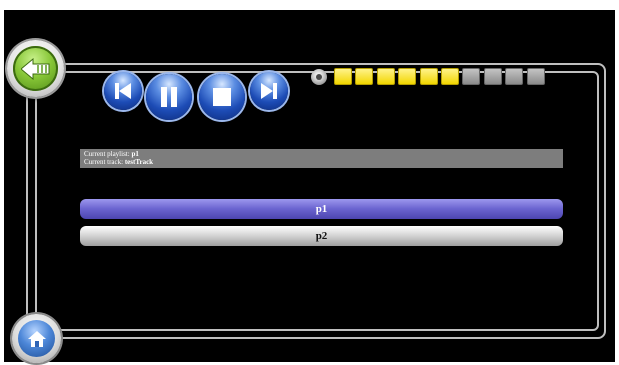 Image resolution: width=619 pixels, height=365 pixels. I want to click on pause-icon, so click(169, 97).